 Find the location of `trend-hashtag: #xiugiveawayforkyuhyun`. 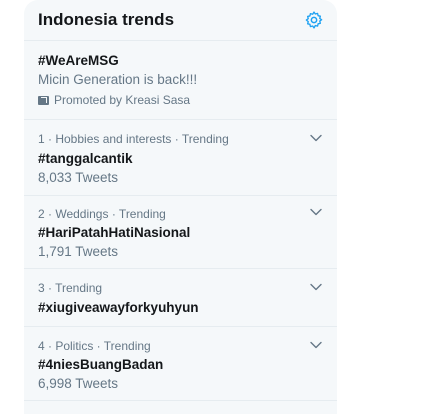

trend-hashtag: #xiugiveawayforkyuhyun is located at coordinates (118, 307).